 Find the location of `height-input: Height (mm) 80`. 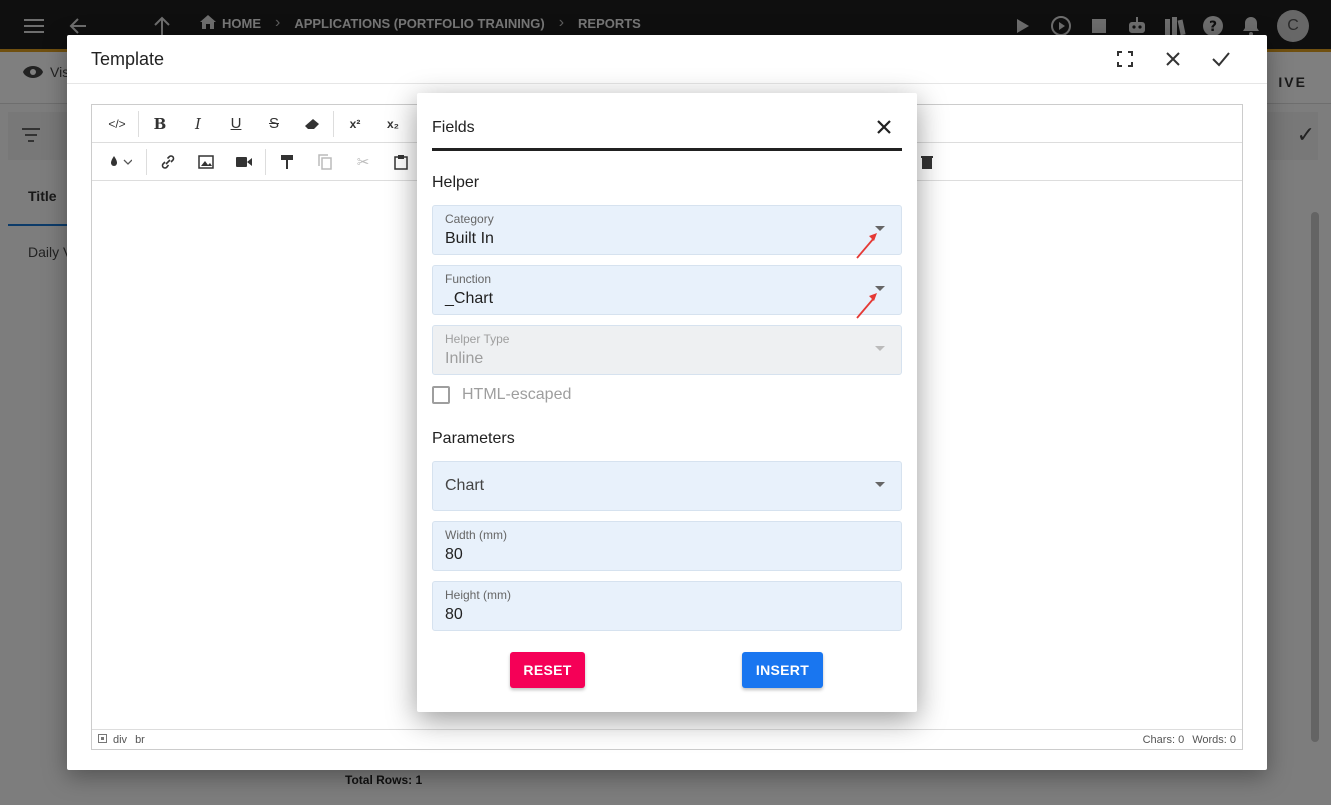

height-input: Height (mm) 80 is located at coordinates (667, 606).